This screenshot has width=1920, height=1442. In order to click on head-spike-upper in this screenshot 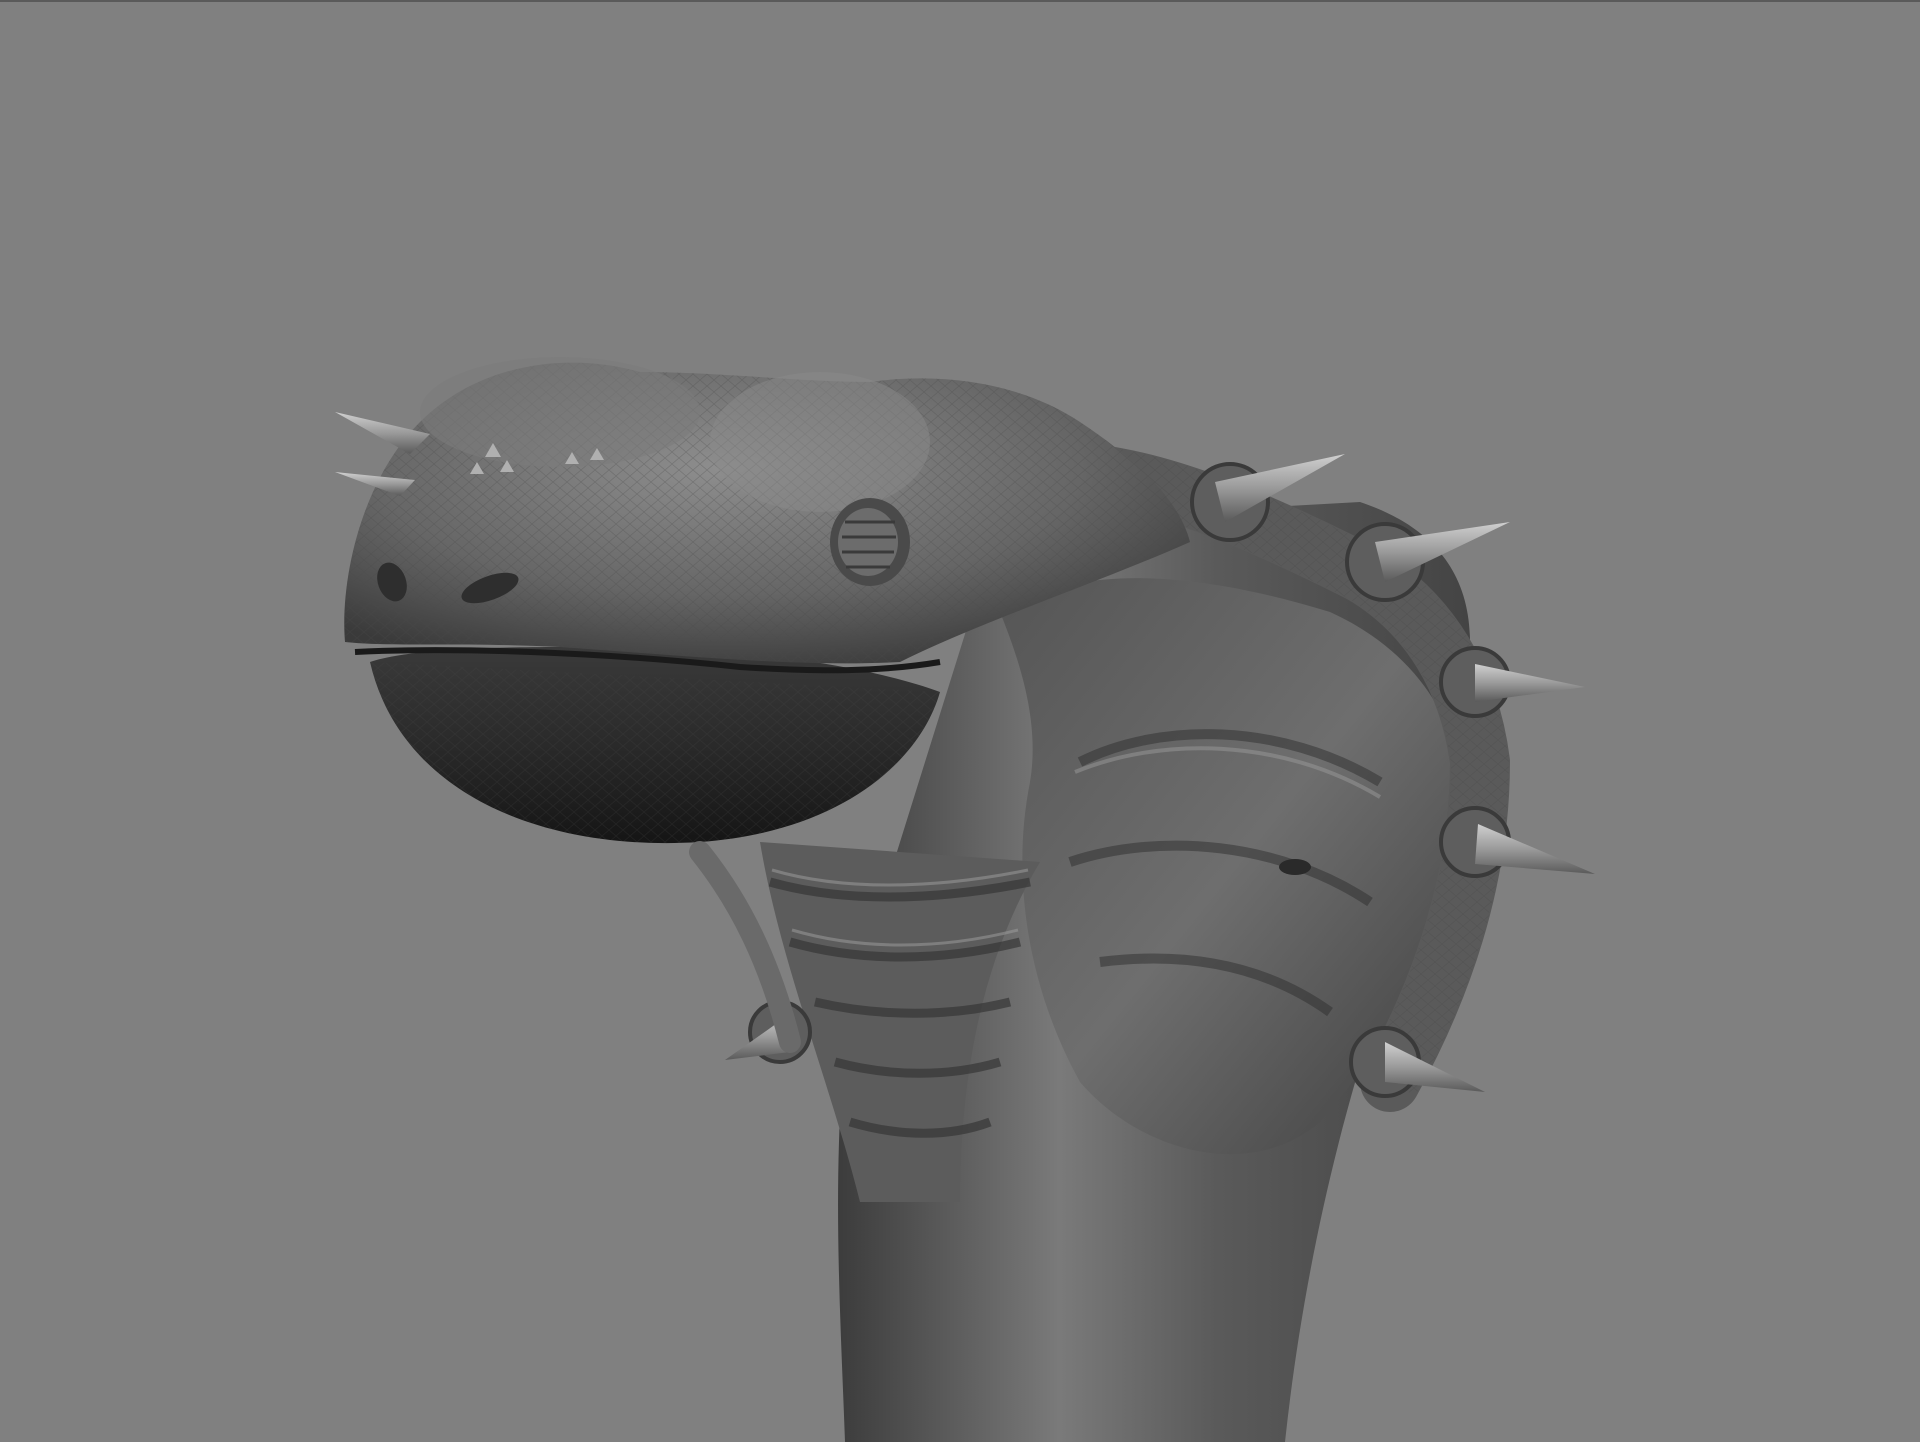, I will do `click(382, 433)`.